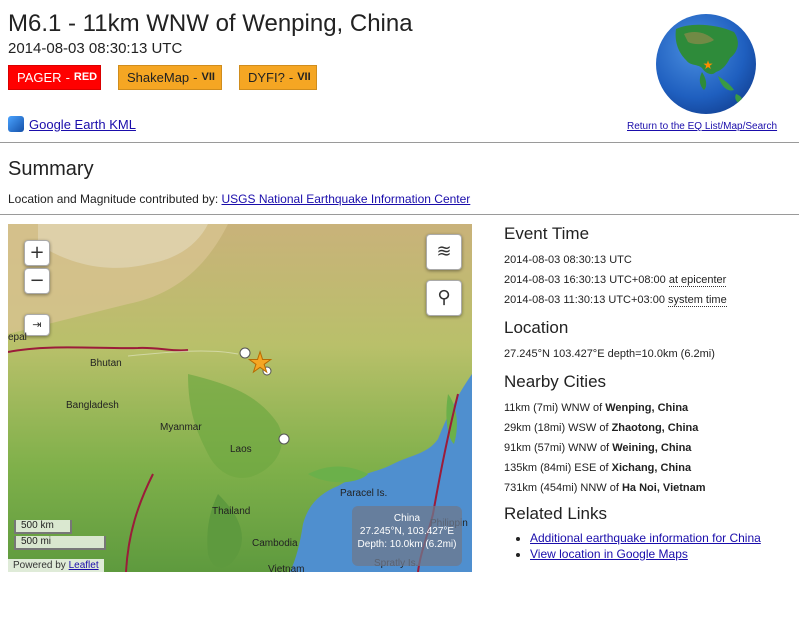 The height and width of the screenshot is (619, 799). What do you see at coordinates (556, 468) in the screenshot?
I see `city-distance: 135km (84mi) ESE of` at bounding box center [556, 468].